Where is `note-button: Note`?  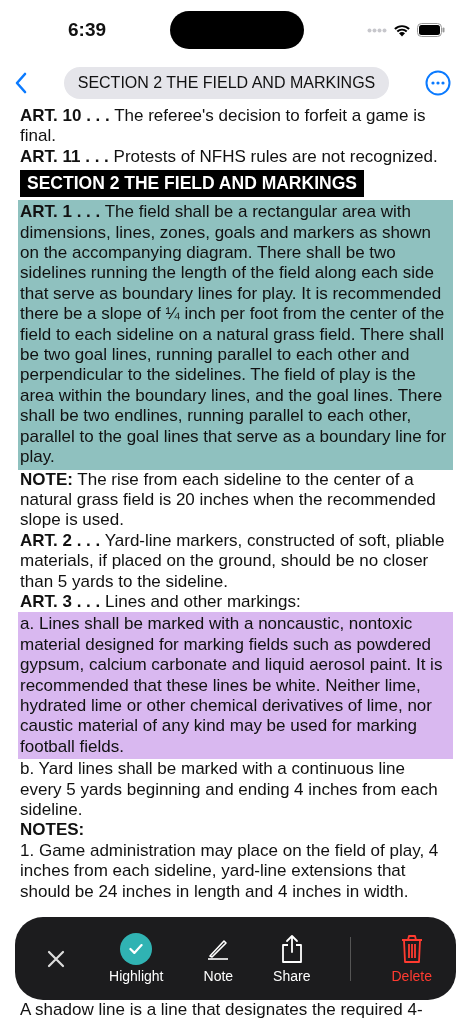 note-button: Note is located at coordinates (218, 958).